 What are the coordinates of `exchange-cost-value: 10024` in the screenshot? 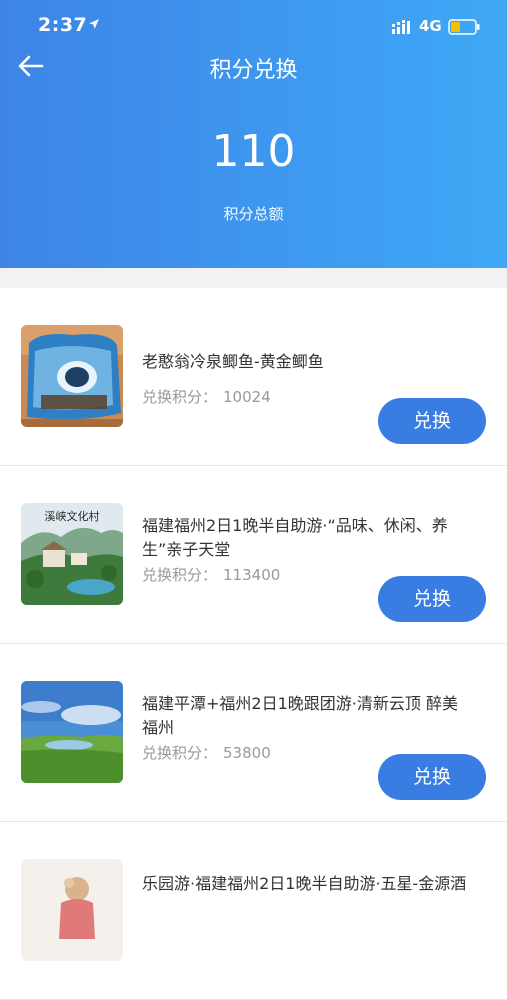 It's located at (247, 397).